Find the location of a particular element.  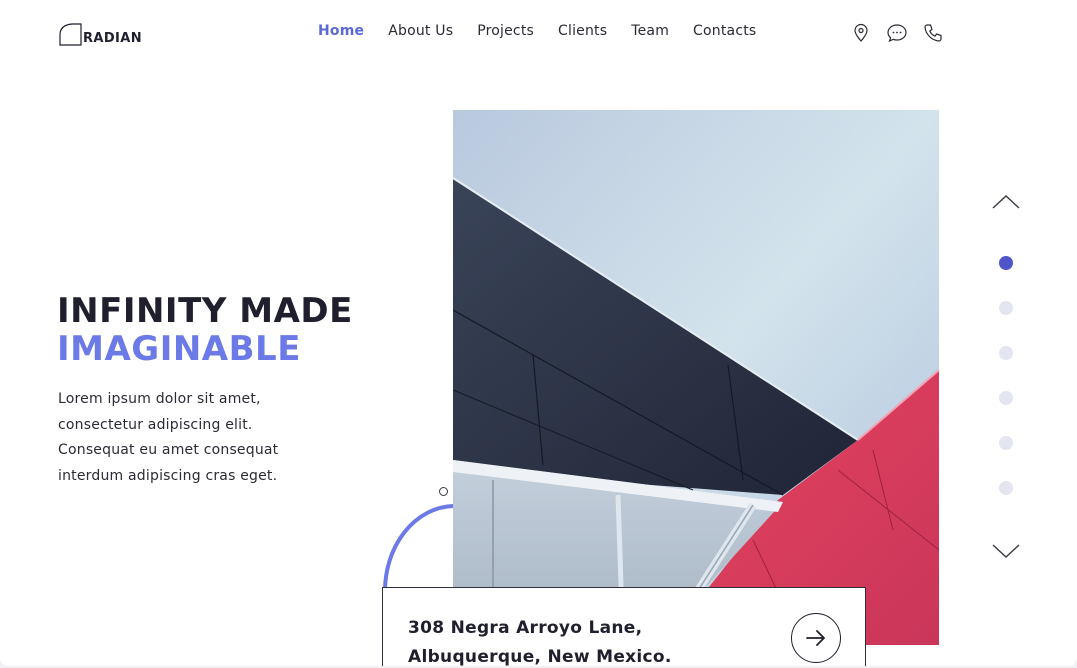

nav-item-about-us: About Us is located at coordinates (420, 31).